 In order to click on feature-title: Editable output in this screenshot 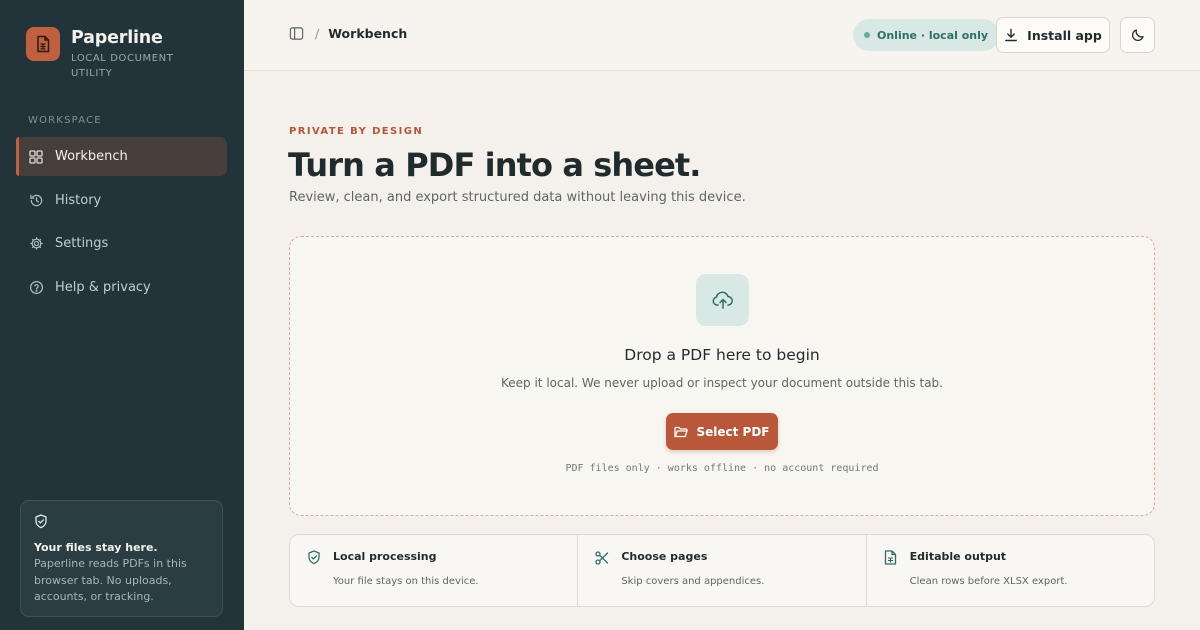, I will do `click(958, 556)`.